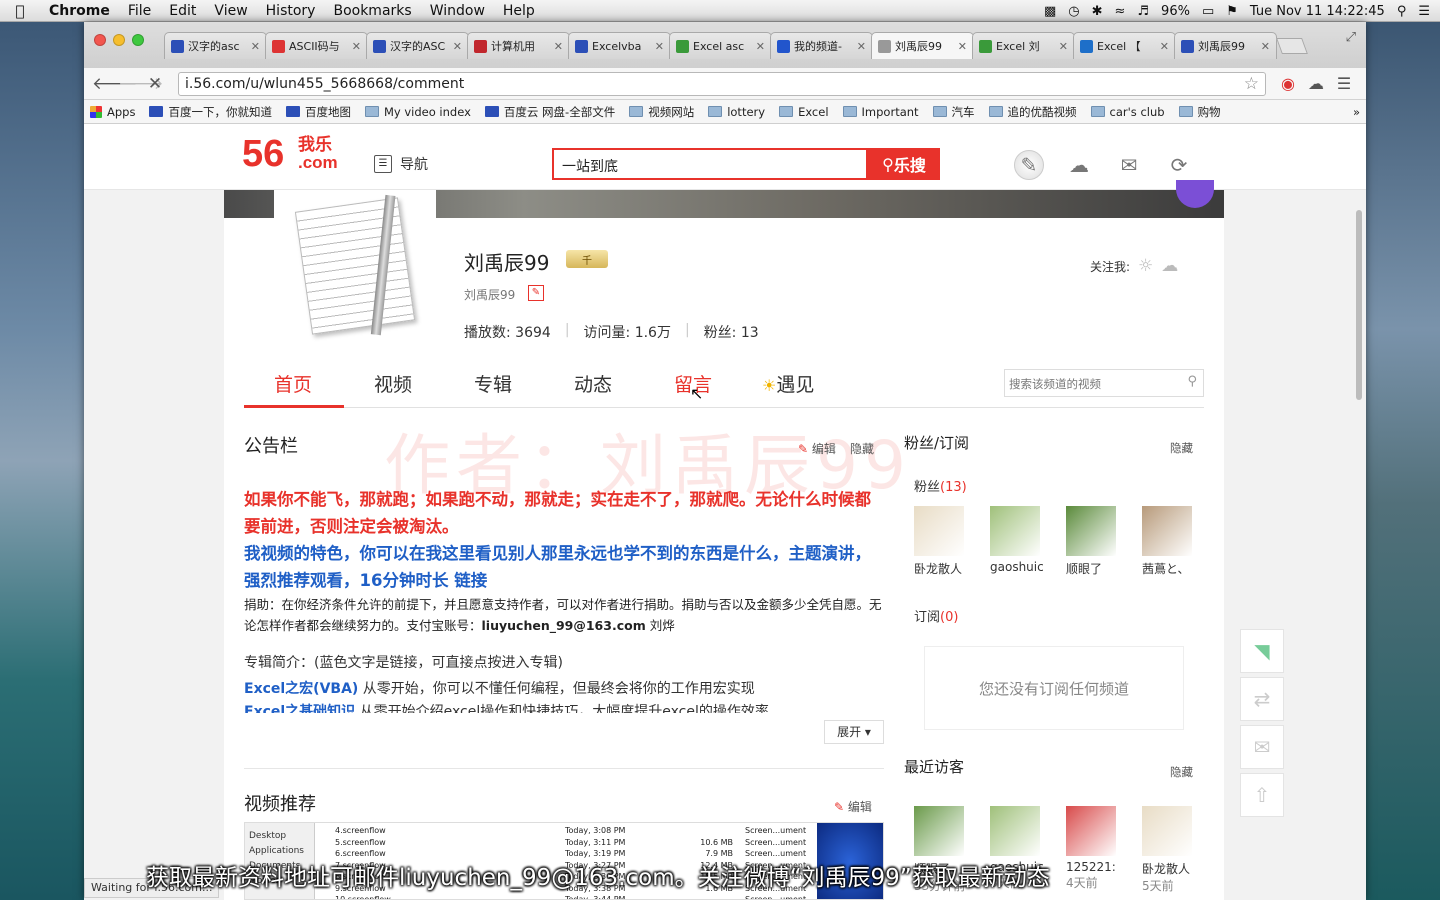 Image resolution: width=1440 pixels, height=900 pixels. What do you see at coordinates (788, 383) in the screenshot?
I see `tab-meet: ☀遇见` at bounding box center [788, 383].